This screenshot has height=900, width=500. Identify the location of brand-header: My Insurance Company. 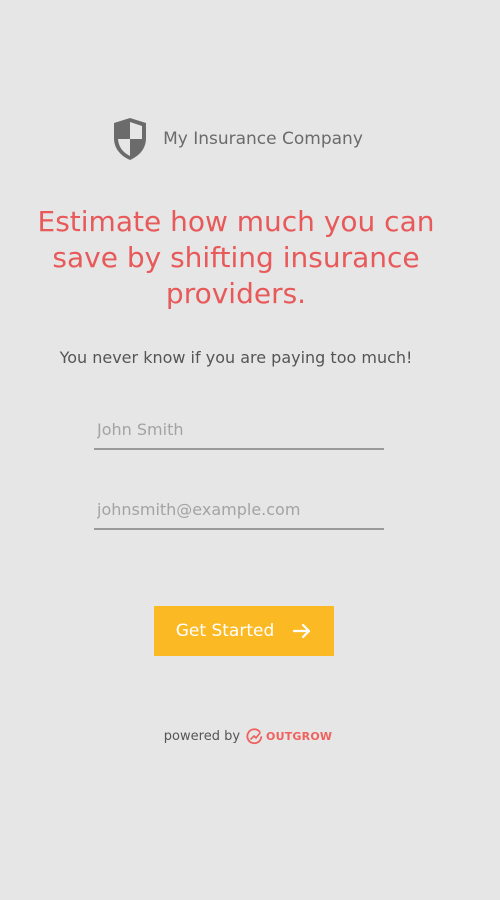
(237, 139).